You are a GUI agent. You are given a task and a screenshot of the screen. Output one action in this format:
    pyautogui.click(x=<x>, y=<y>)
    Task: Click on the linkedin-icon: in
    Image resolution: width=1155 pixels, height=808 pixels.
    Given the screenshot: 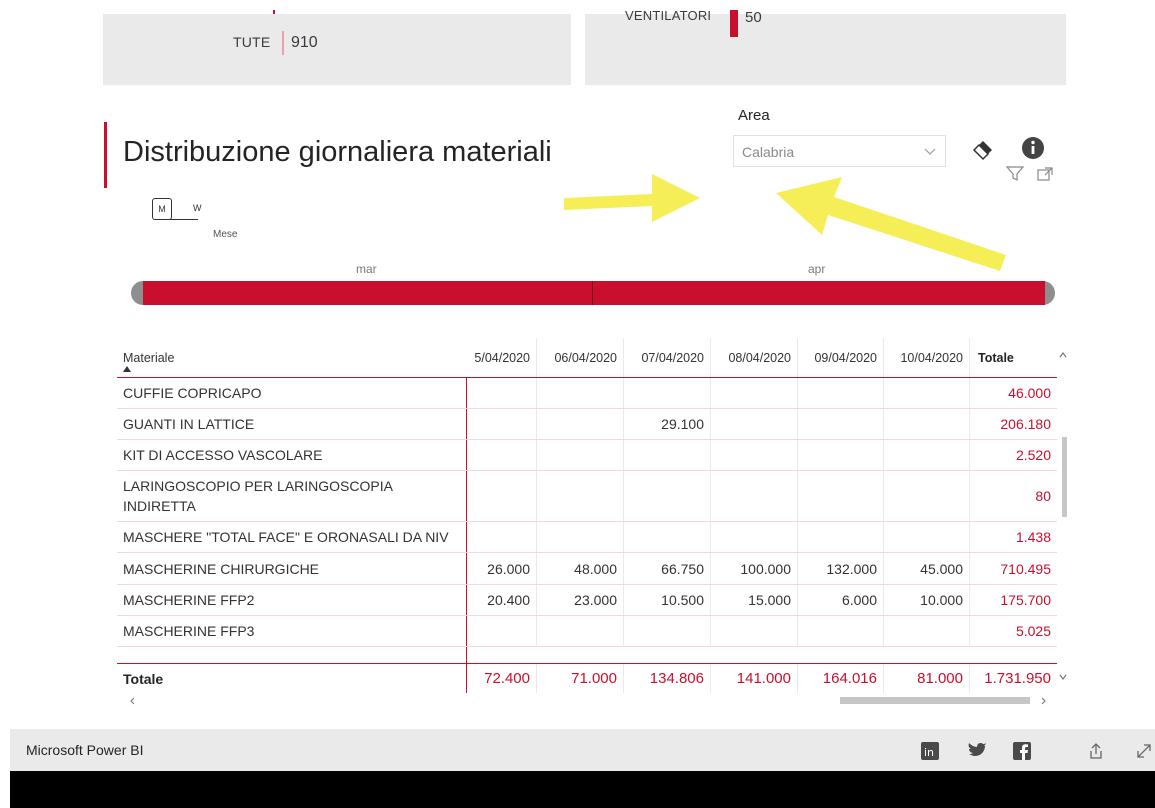 What is the action you would take?
    pyautogui.click(x=930, y=751)
    